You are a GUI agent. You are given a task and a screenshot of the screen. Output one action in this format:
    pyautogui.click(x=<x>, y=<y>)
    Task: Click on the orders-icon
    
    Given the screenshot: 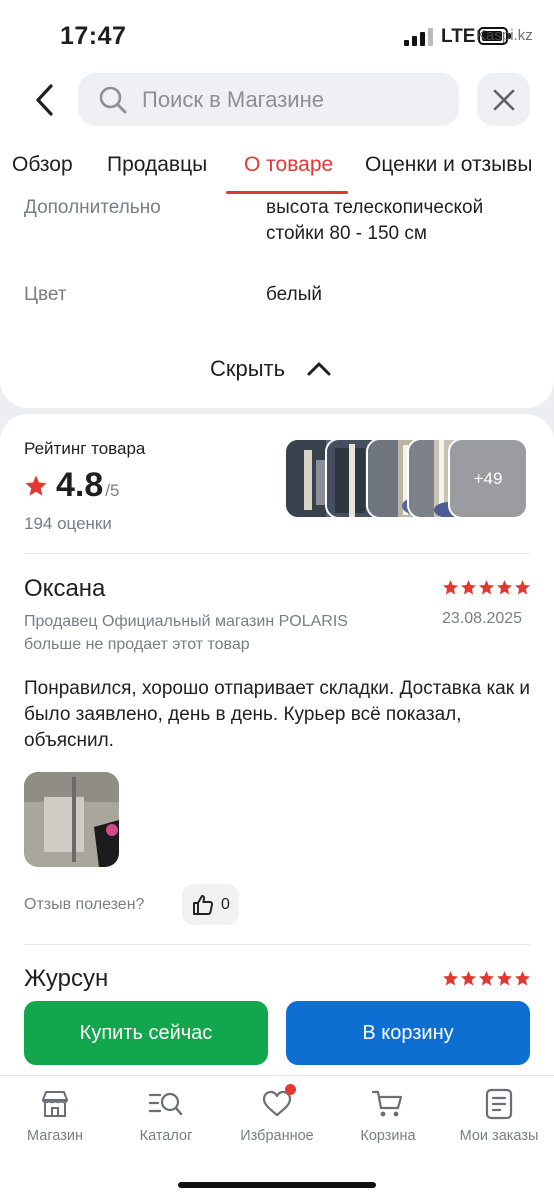 What is the action you would take?
    pyautogui.click(x=499, y=1104)
    